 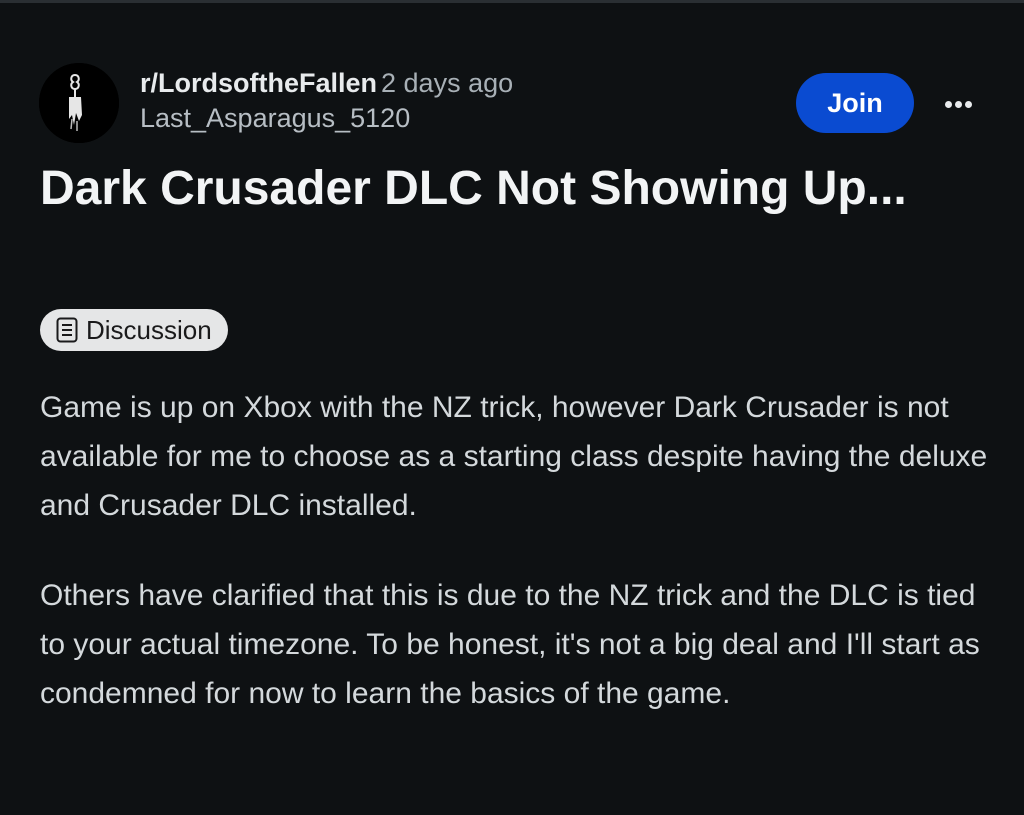 I want to click on top-divider, so click(x=512, y=1).